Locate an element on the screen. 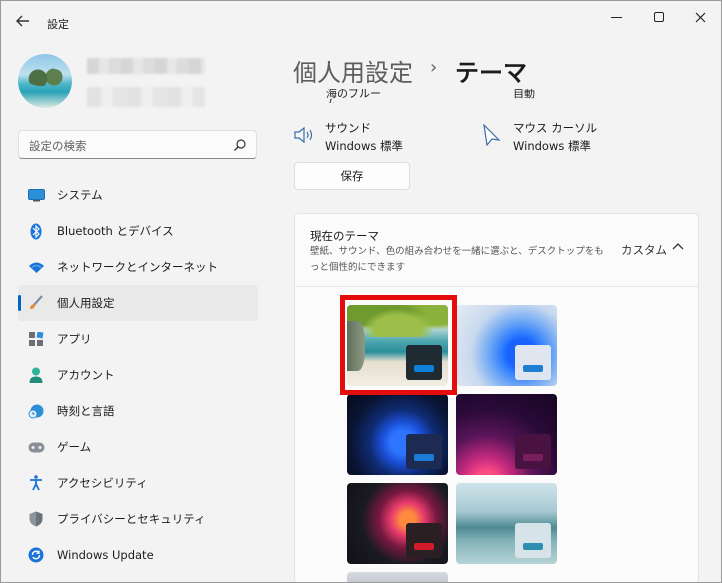 The width and height of the screenshot is (722, 583). accessibility-icon is located at coordinates (36, 483).